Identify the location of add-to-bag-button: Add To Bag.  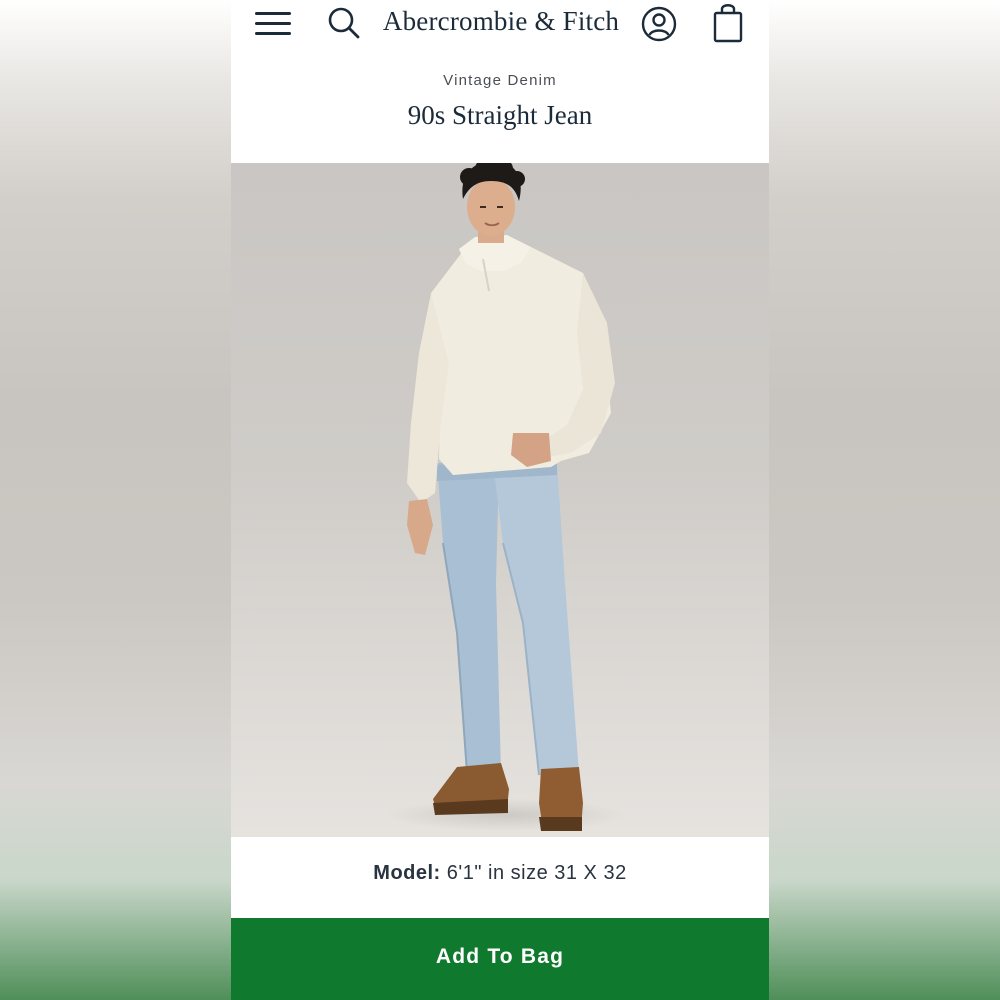
(500, 959).